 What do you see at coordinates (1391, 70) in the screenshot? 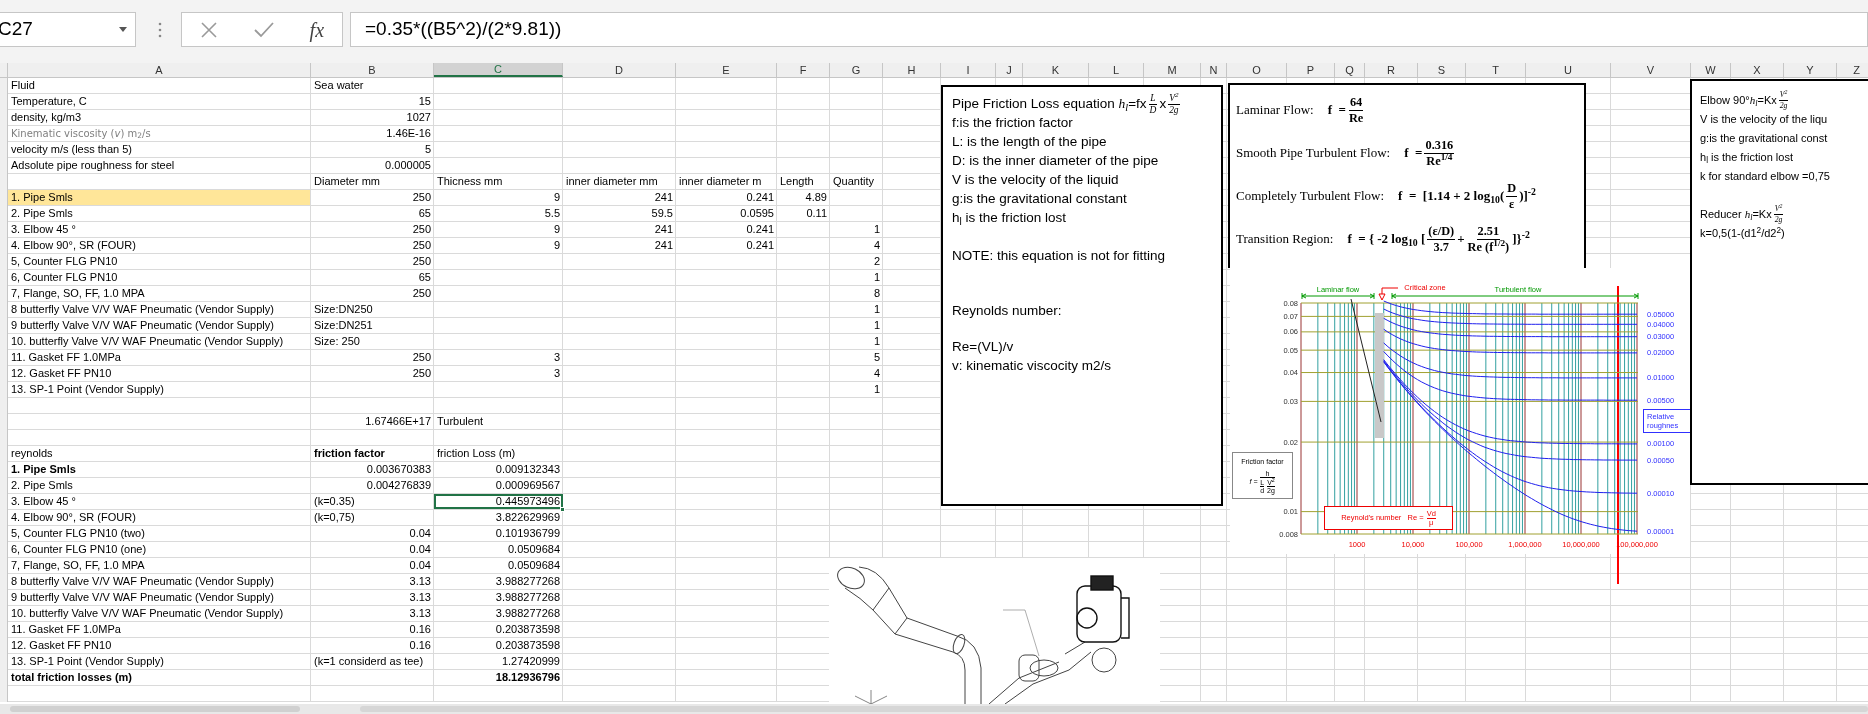
I see `column-header: R` at bounding box center [1391, 70].